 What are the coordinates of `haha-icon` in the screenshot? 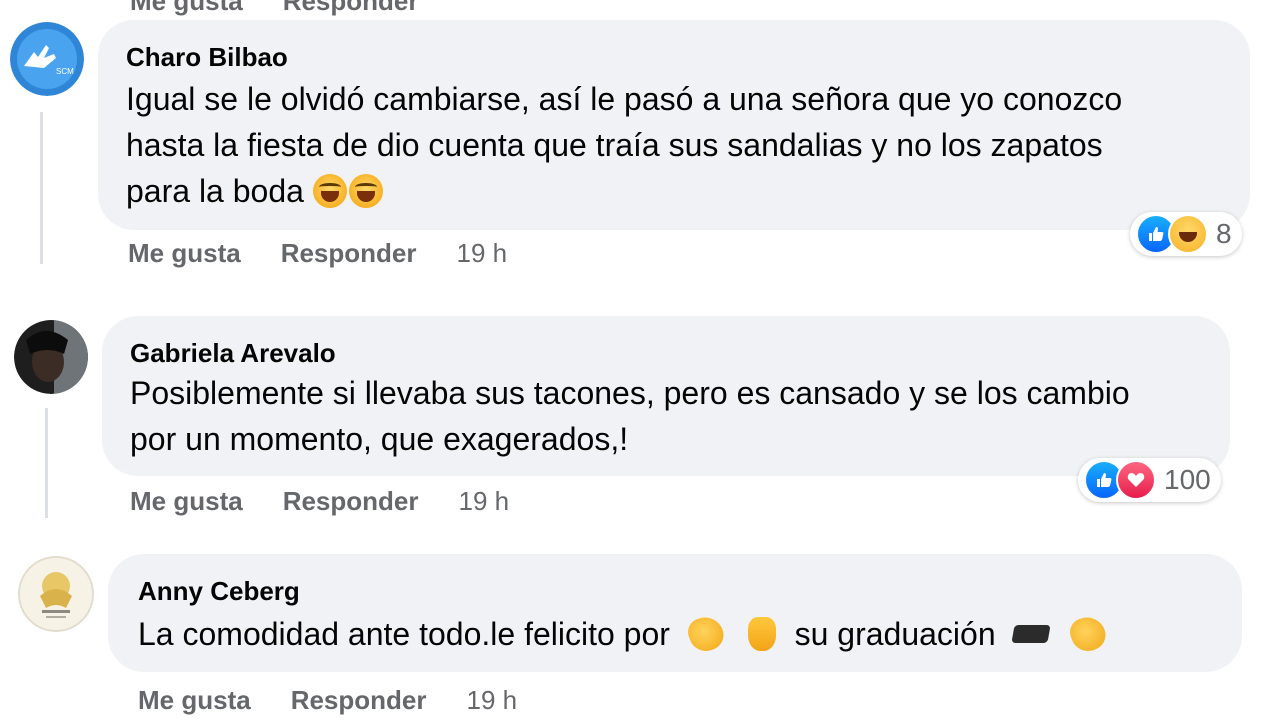 It's located at (1188, 234).